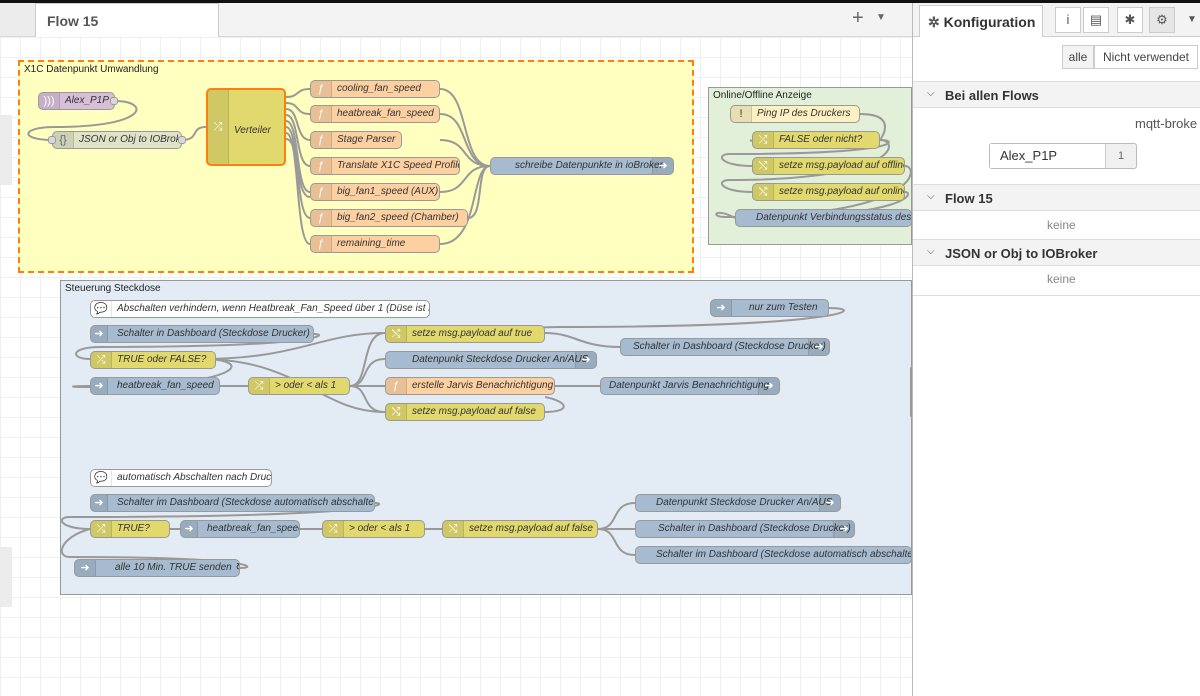 Image resolution: width=1200 pixels, height=696 pixels. Describe the element at coordinates (1068, 20) in the screenshot. I see `info-icon: i` at that location.